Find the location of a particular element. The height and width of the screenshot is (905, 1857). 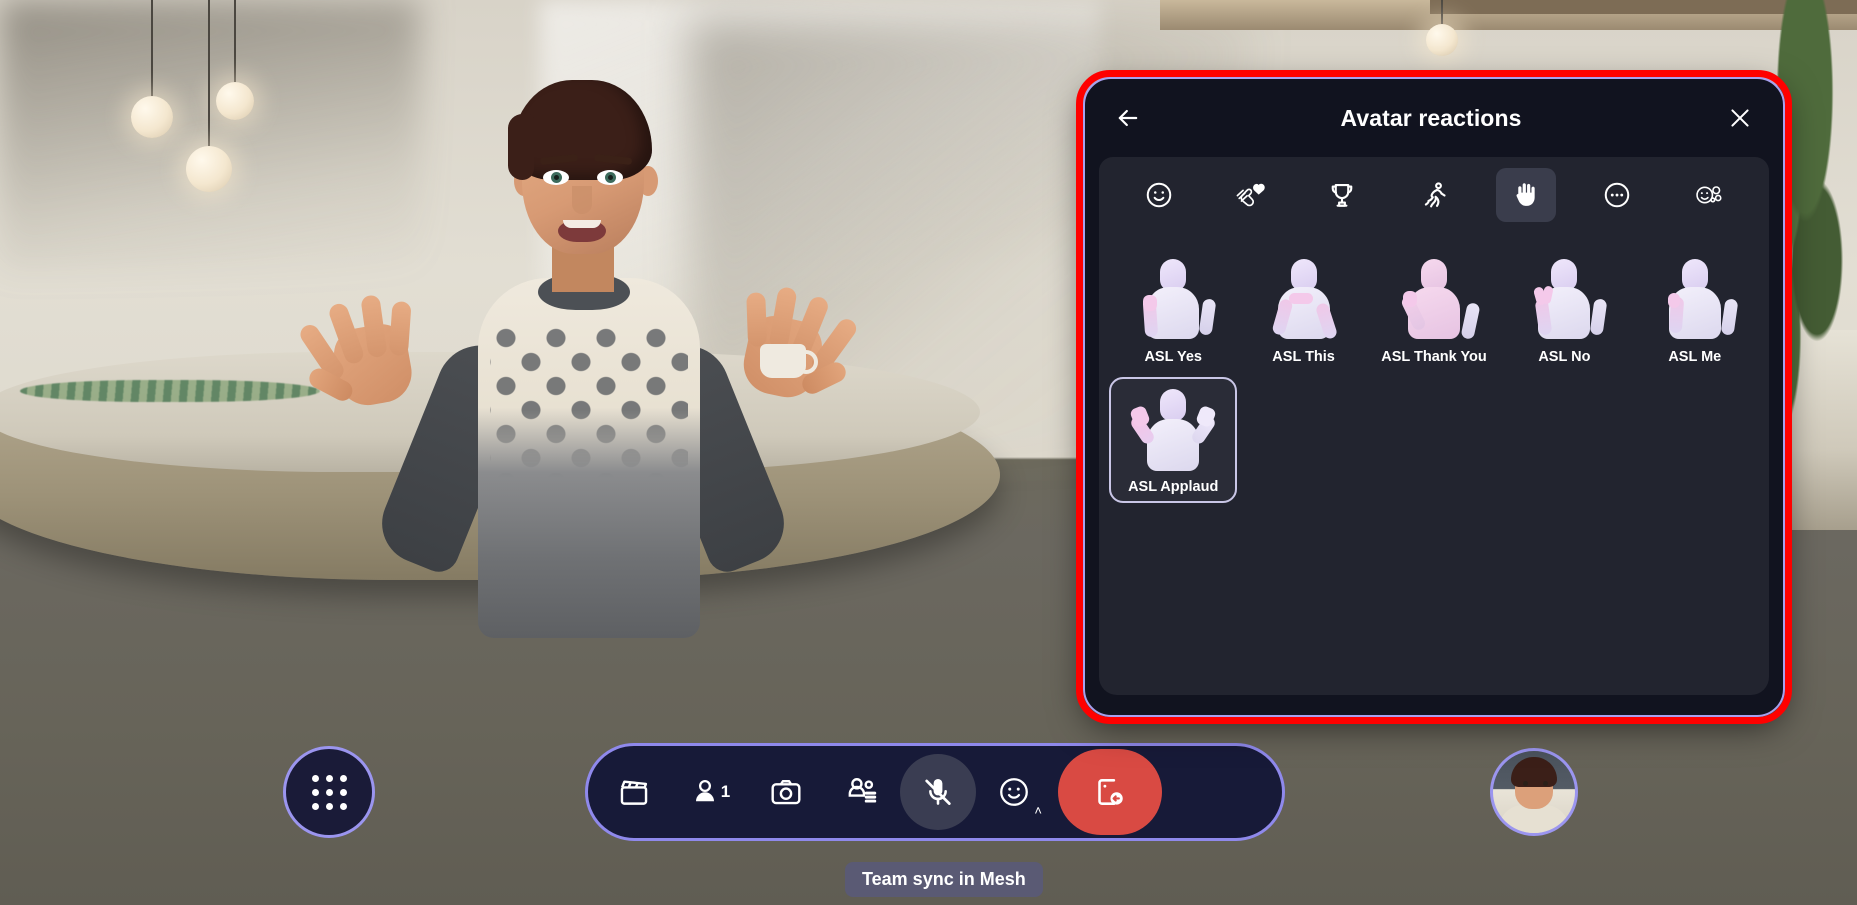

toolbar-camera-button is located at coordinates (786, 792).